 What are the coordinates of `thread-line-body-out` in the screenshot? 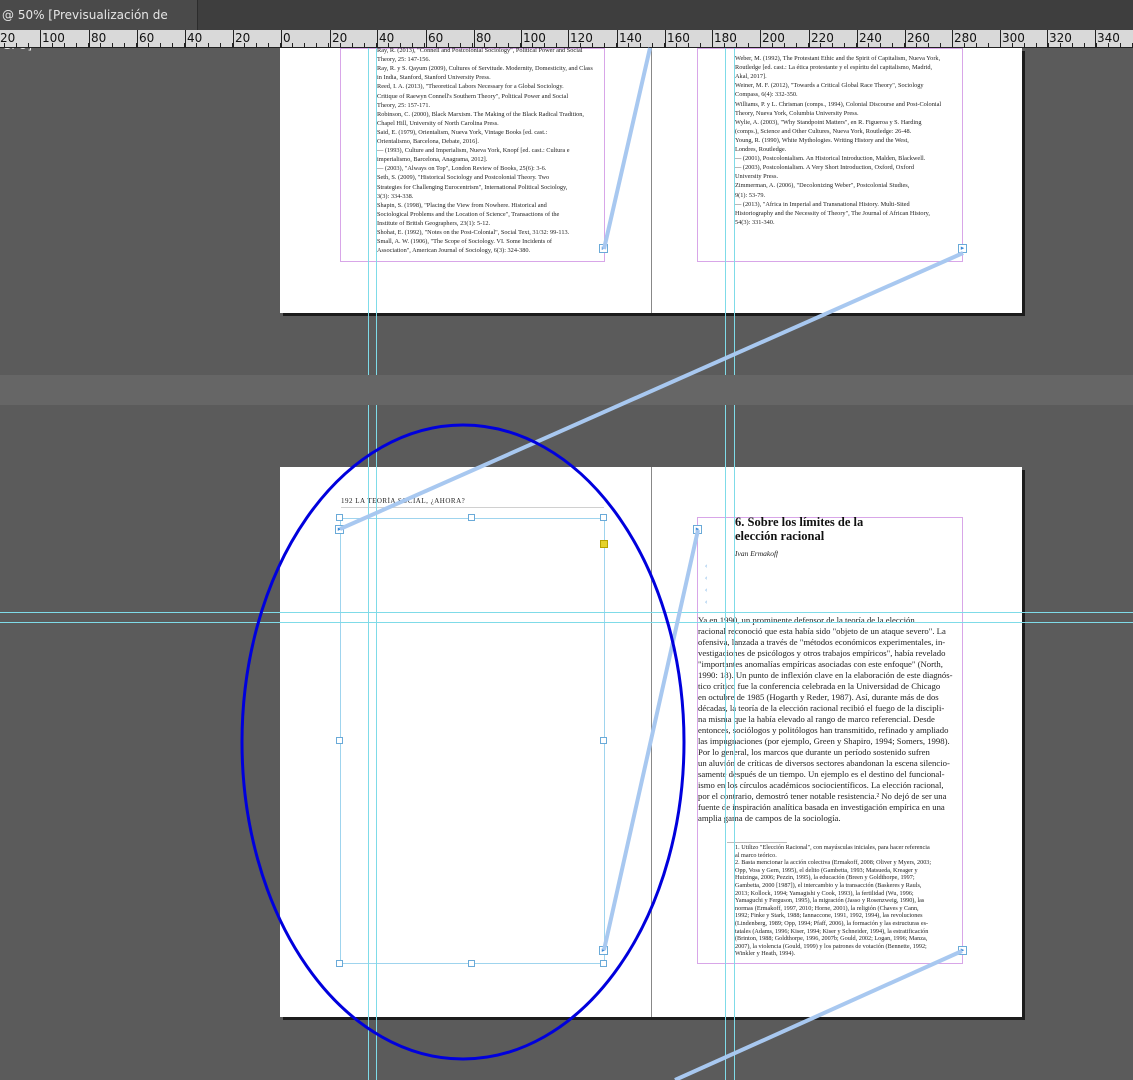 It's located at (818, 1014).